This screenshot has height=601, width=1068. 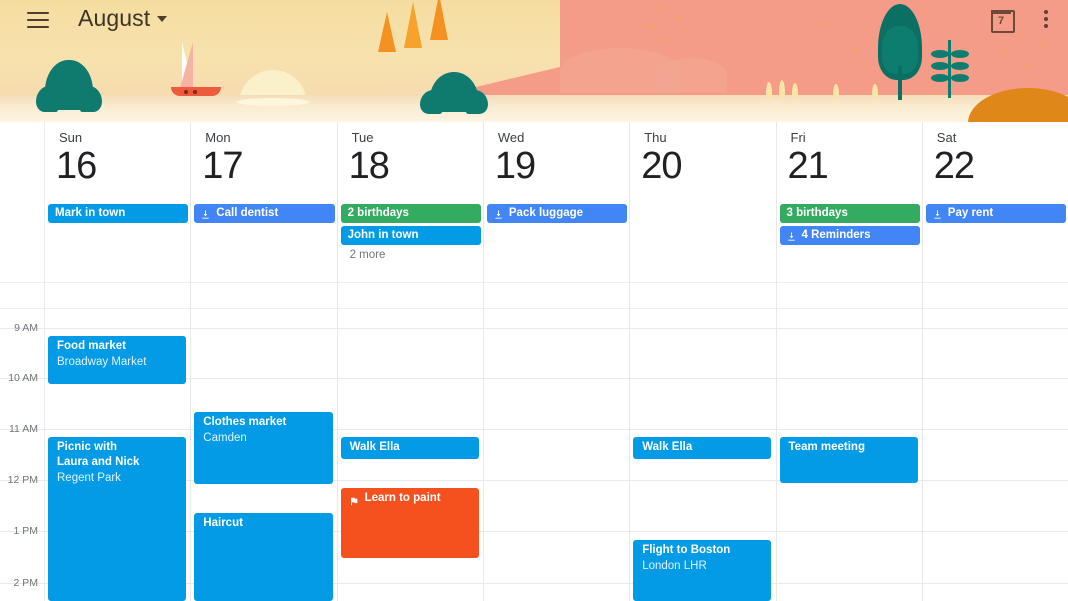 I want to click on event-location: Broadway Market, so click(x=102, y=362).